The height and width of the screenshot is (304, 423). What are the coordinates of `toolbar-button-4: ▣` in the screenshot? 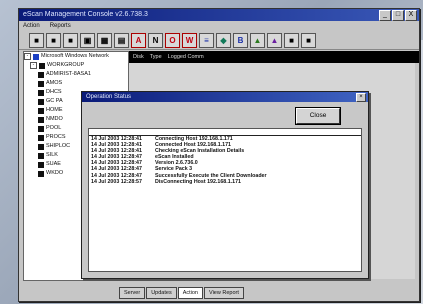 It's located at (87, 40).